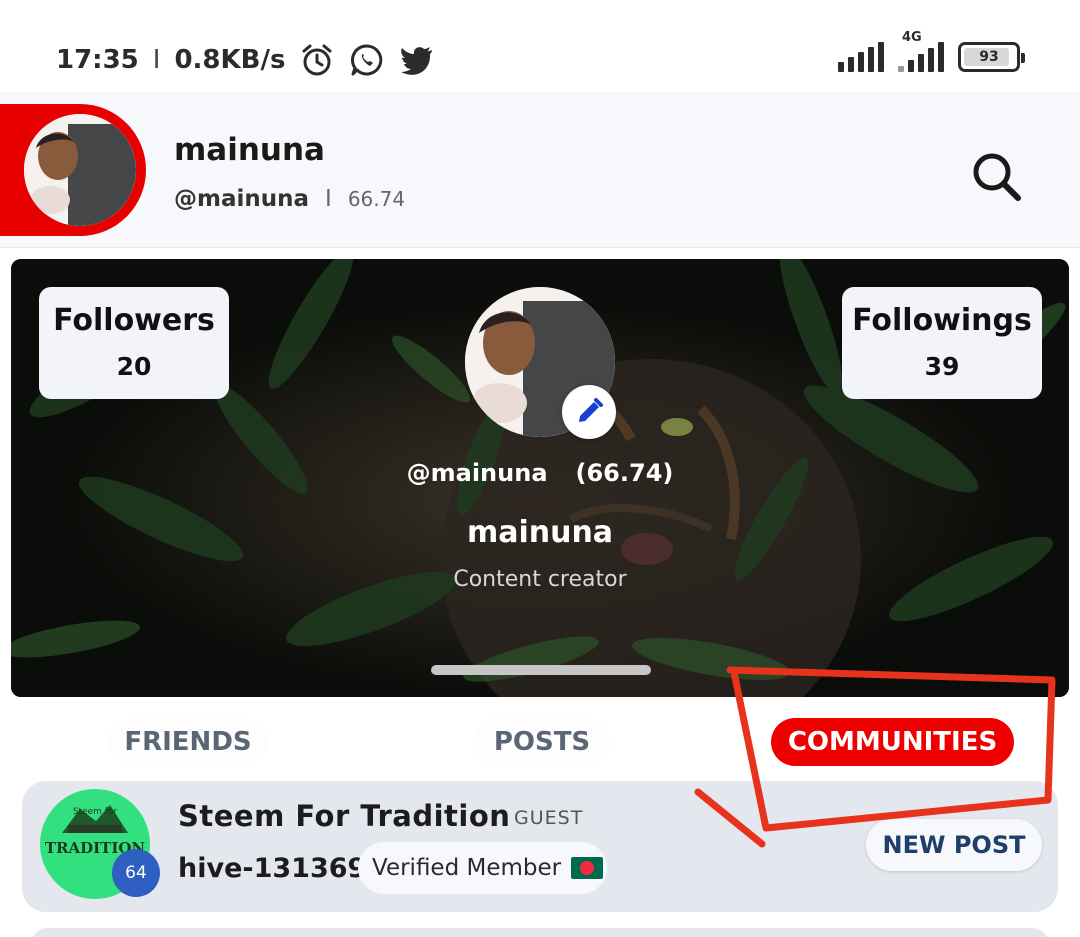 The image size is (1080, 937). Describe the element at coordinates (249, 150) in the screenshot. I see `header-name: mainuna` at that location.